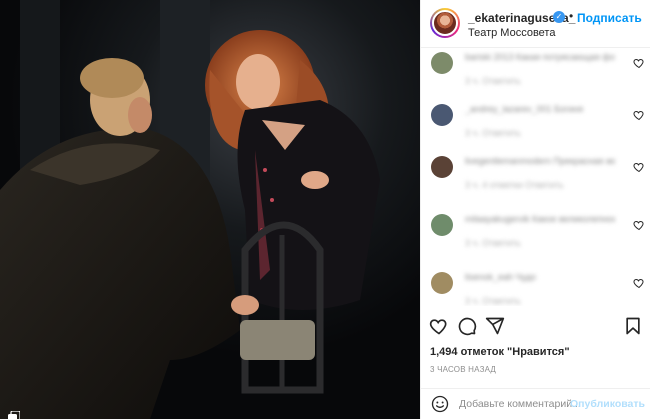 The image size is (650, 419). Describe the element at coordinates (540, 161) in the screenshot. I see `comment-text: livegentlemanmodern Прекрасная женщина` at that location.